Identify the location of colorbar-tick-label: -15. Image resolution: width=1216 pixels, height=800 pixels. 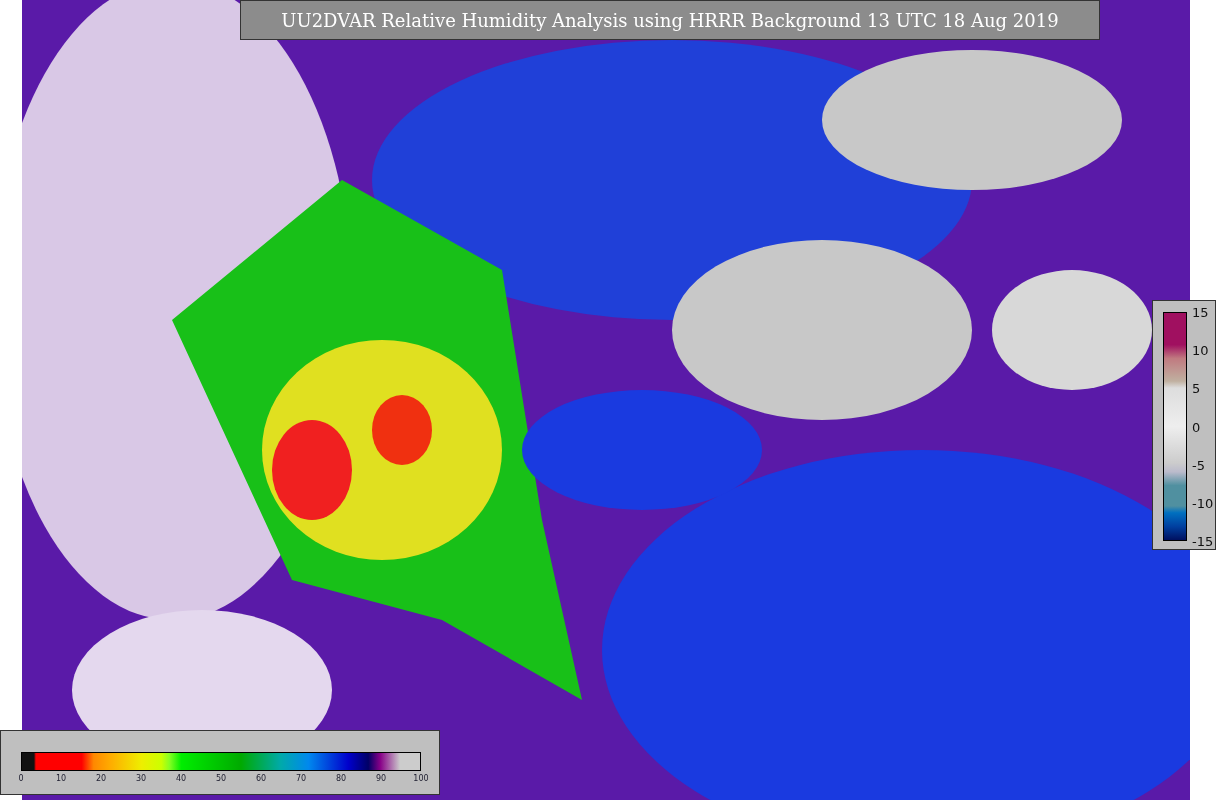
(1203, 541).